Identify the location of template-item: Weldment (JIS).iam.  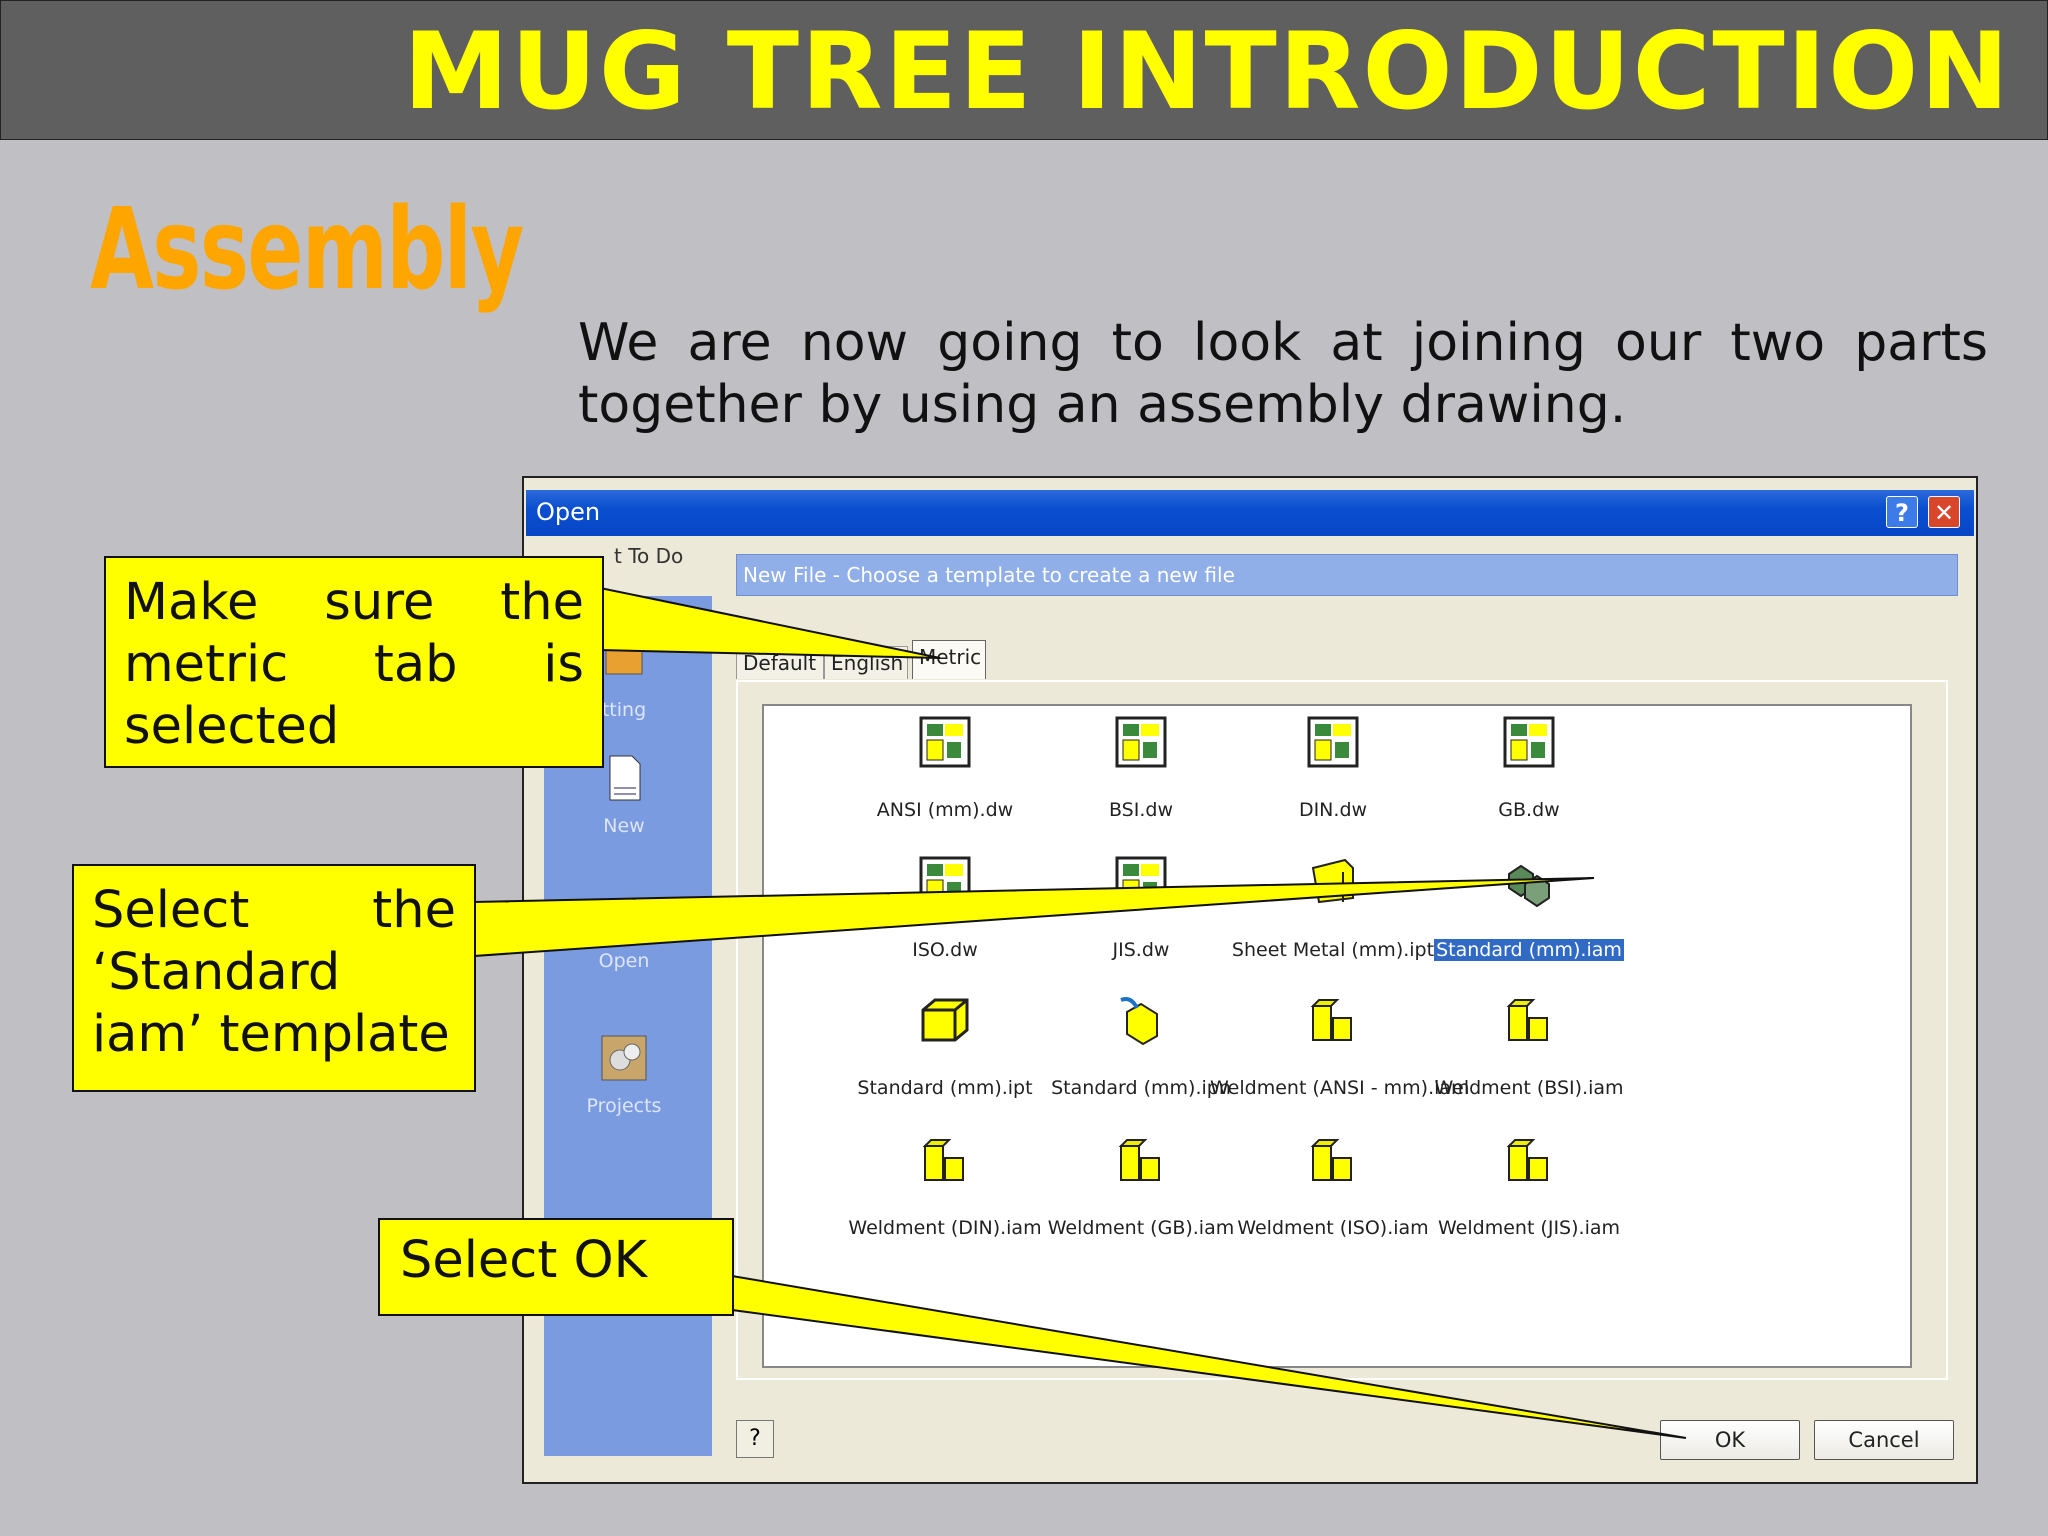
(1529, 1185).